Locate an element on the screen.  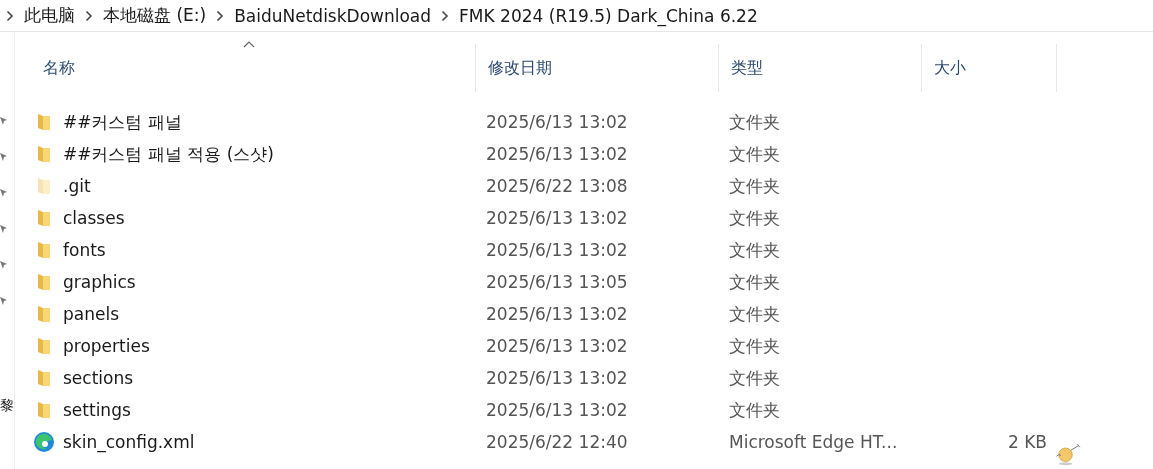
file-name: panels is located at coordinates (91, 314).